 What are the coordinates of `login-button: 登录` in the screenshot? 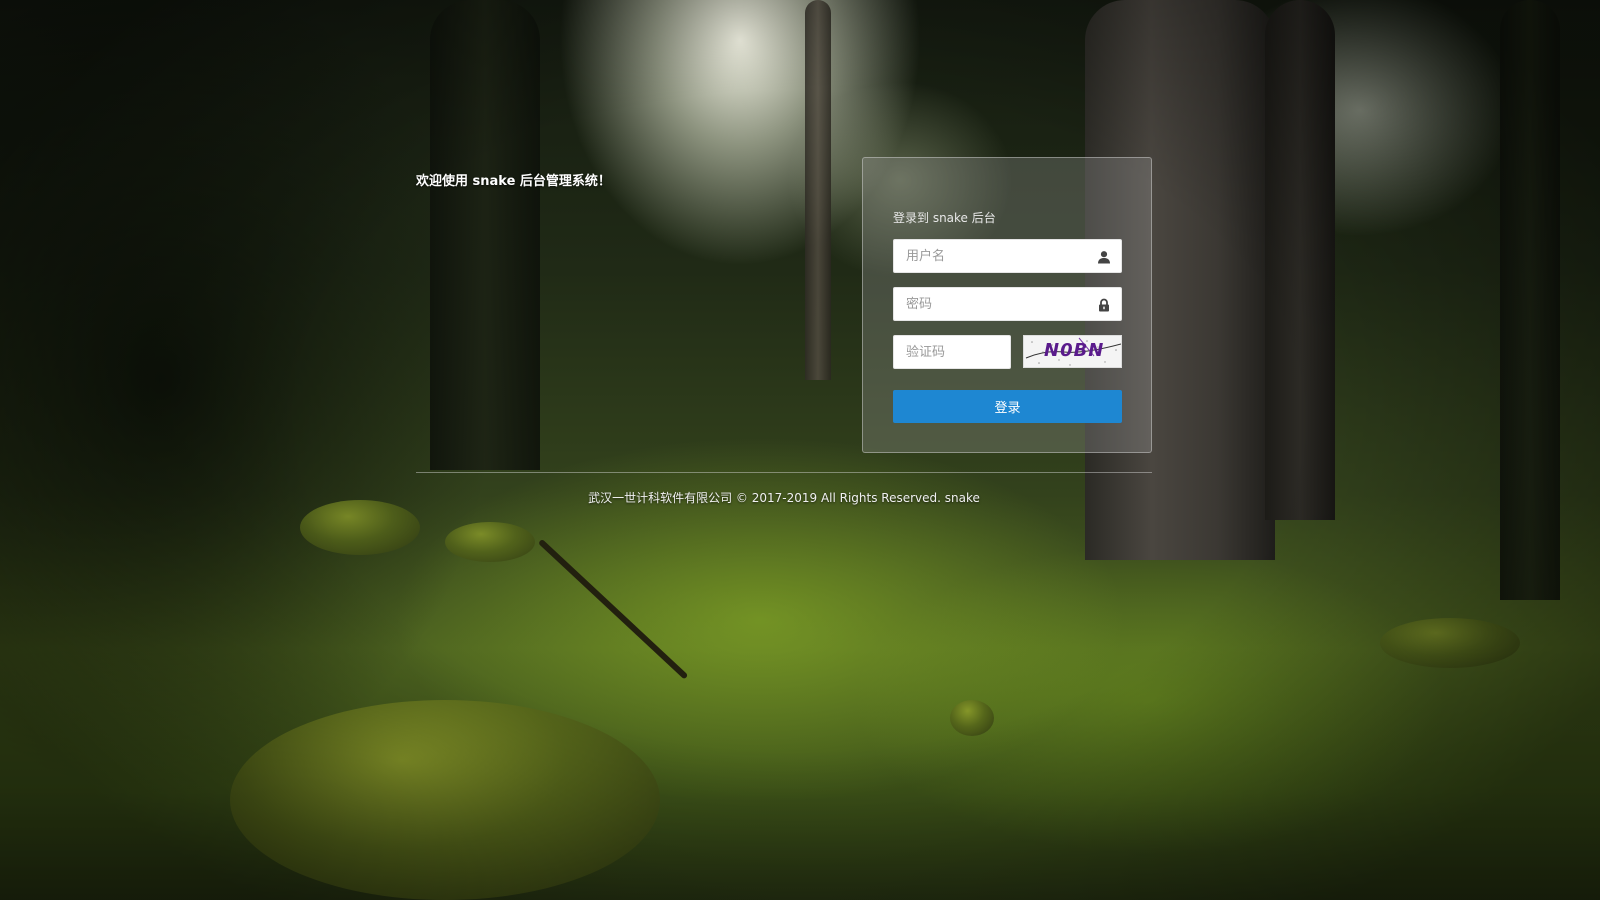 It's located at (1007, 406).